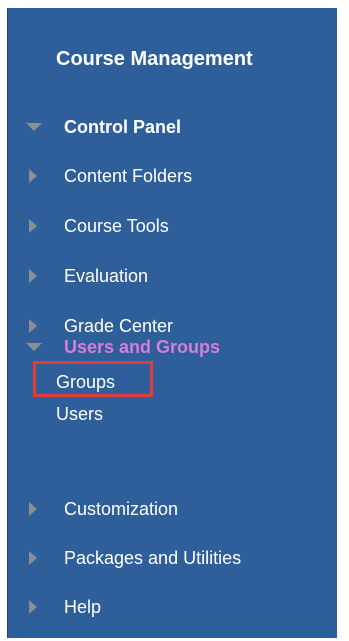 The width and height of the screenshot is (349, 641). I want to click on menu-item-packages-and-utilities: Packages and Utilities, so click(132, 558).